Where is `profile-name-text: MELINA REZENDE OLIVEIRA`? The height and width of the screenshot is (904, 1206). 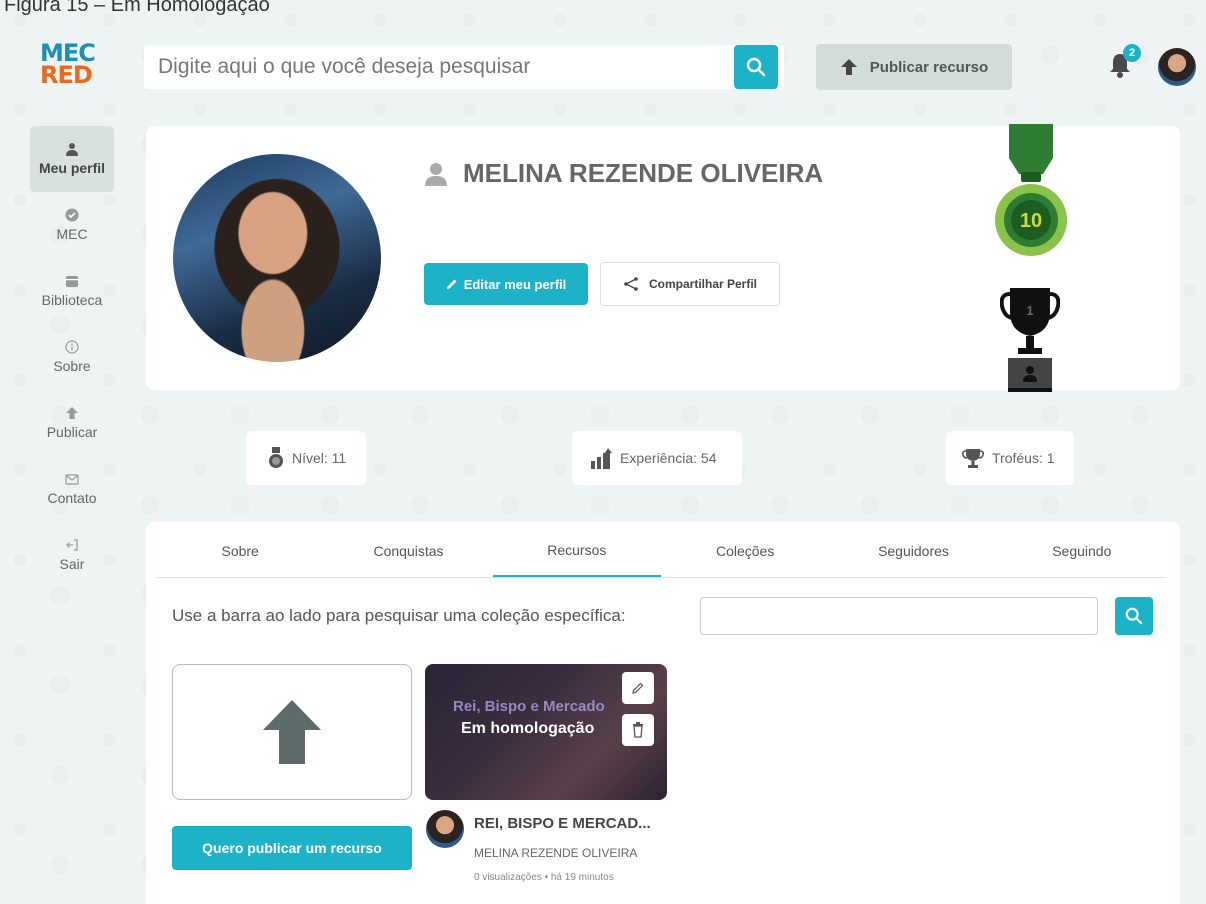
profile-name-text: MELINA REZENDE OLIVEIRA is located at coordinates (643, 173).